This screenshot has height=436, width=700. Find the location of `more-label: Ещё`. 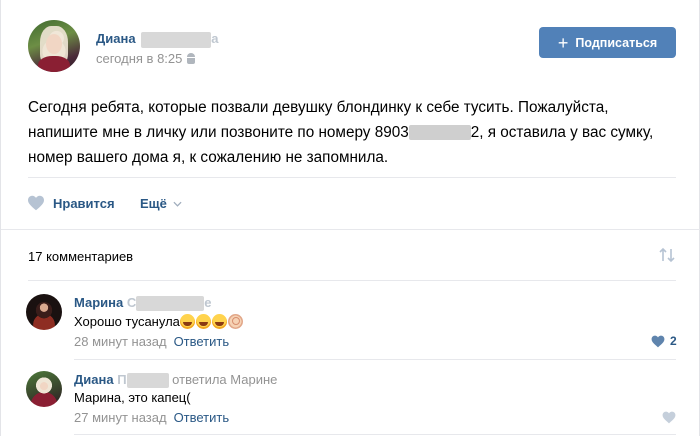

more-label: Ещё is located at coordinates (153, 203).